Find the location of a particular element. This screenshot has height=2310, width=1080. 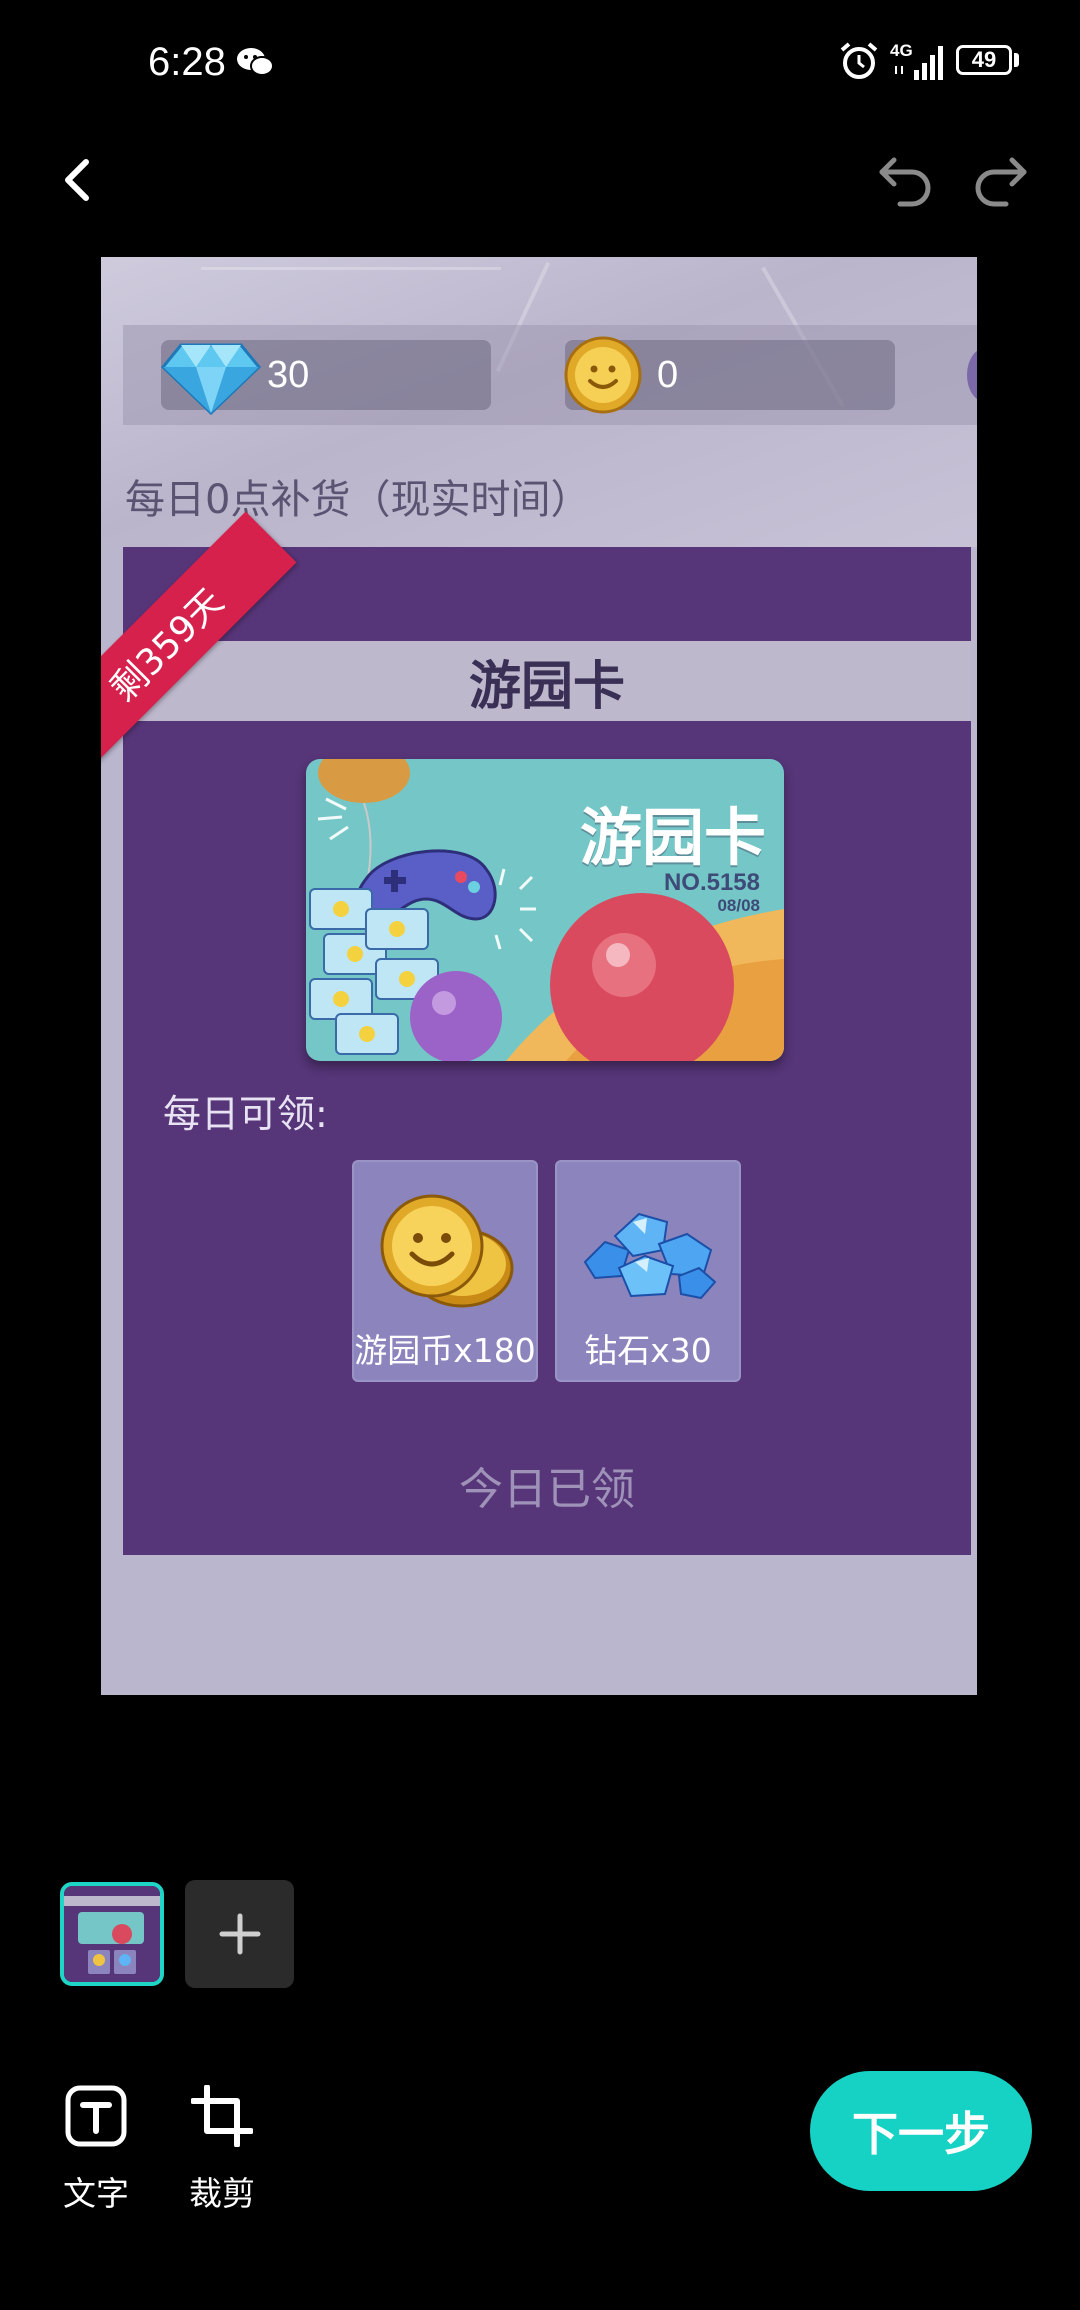

battery-icon: 49 is located at coordinates (984, 60).